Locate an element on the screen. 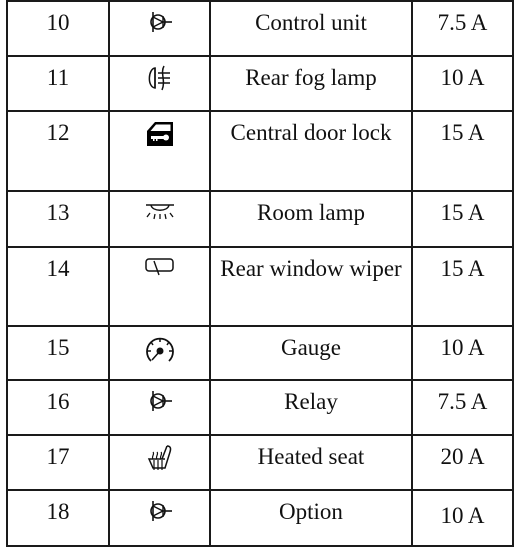 The height and width of the screenshot is (550, 519). fuse-description: Rear fog lamp is located at coordinates (311, 77).